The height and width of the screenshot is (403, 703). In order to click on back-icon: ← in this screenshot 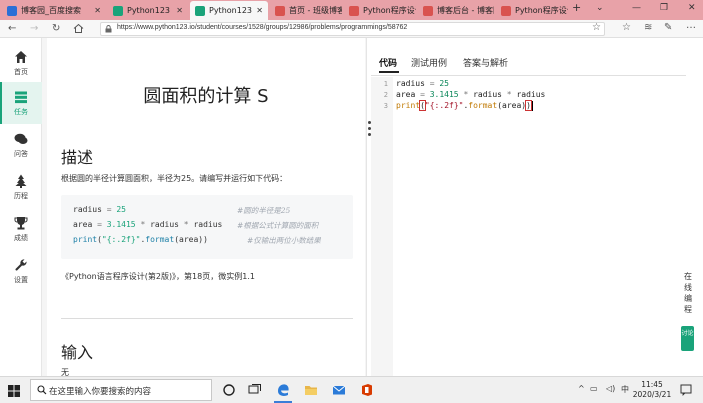, I will do `click(12, 29)`.